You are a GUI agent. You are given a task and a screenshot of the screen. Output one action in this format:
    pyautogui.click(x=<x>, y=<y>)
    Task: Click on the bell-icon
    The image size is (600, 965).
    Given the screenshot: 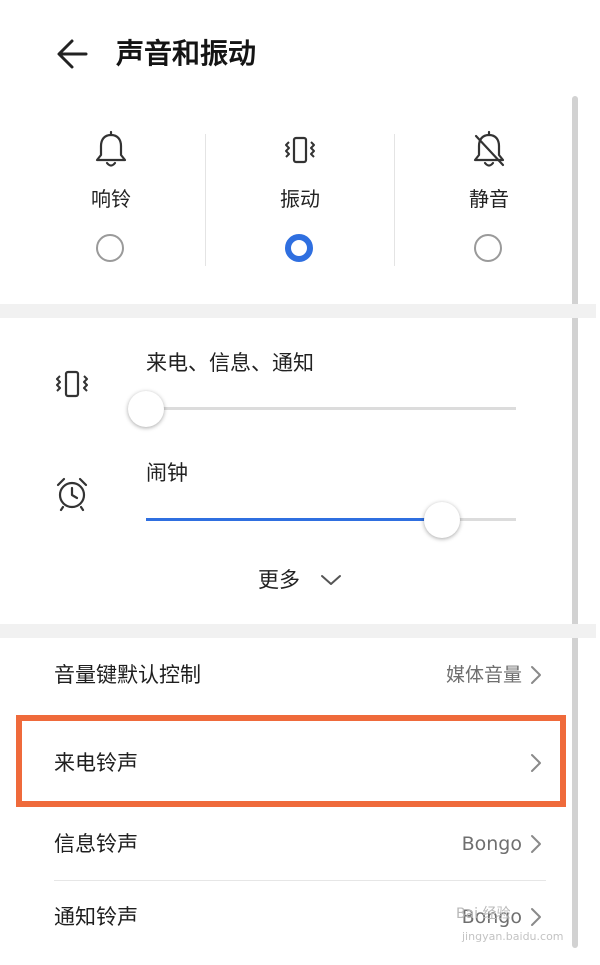 What is the action you would take?
    pyautogui.click(x=111, y=150)
    